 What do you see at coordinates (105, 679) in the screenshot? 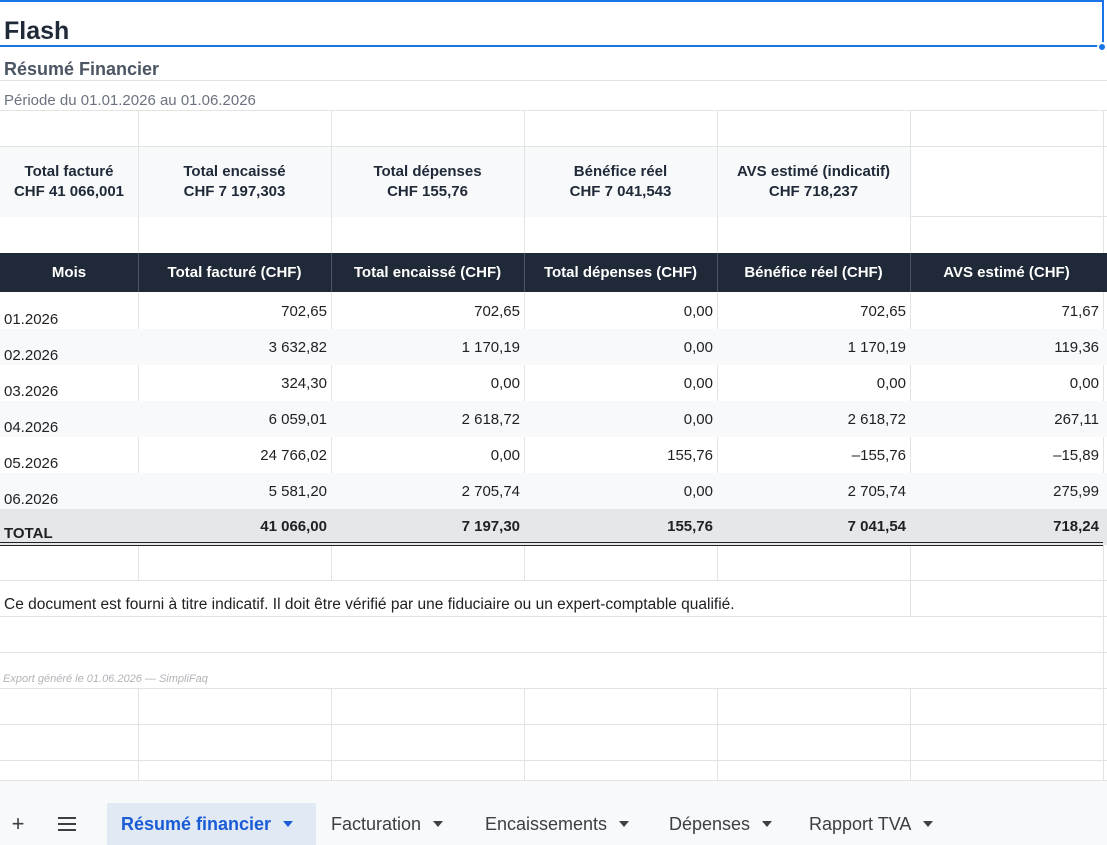
I see `export-note: Export généré le 01.06.2026 — SimpliFaq` at bounding box center [105, 679].